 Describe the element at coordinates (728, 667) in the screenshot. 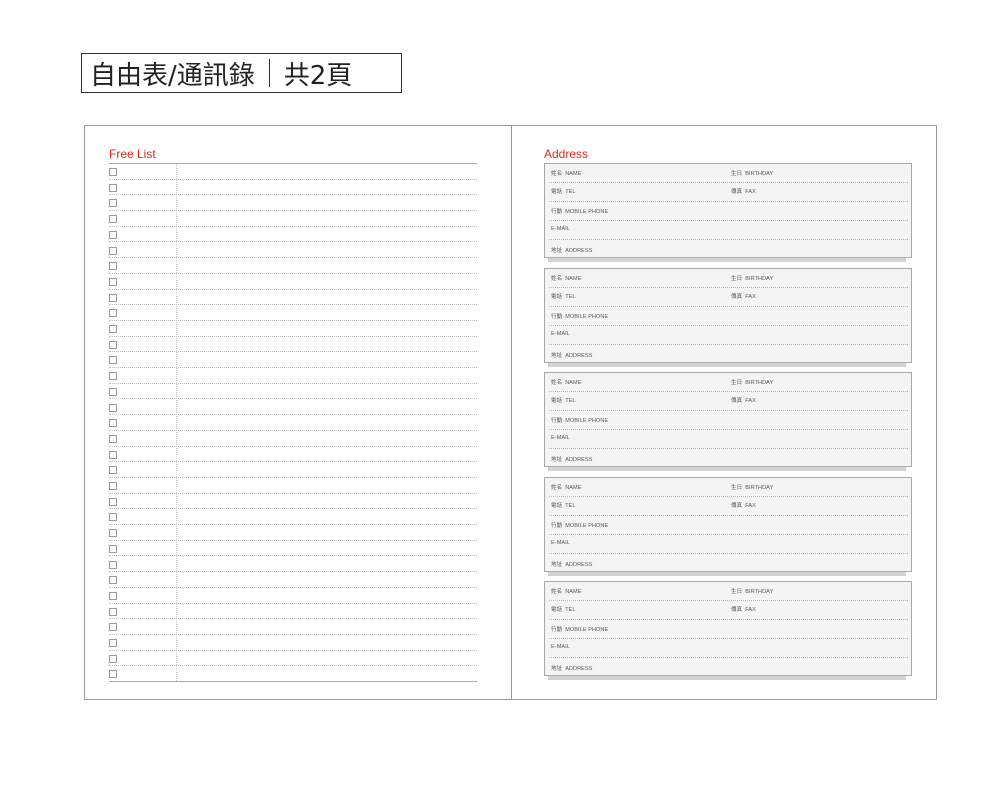

I see `card-row-address: 地址 ADDRESS` at that location.